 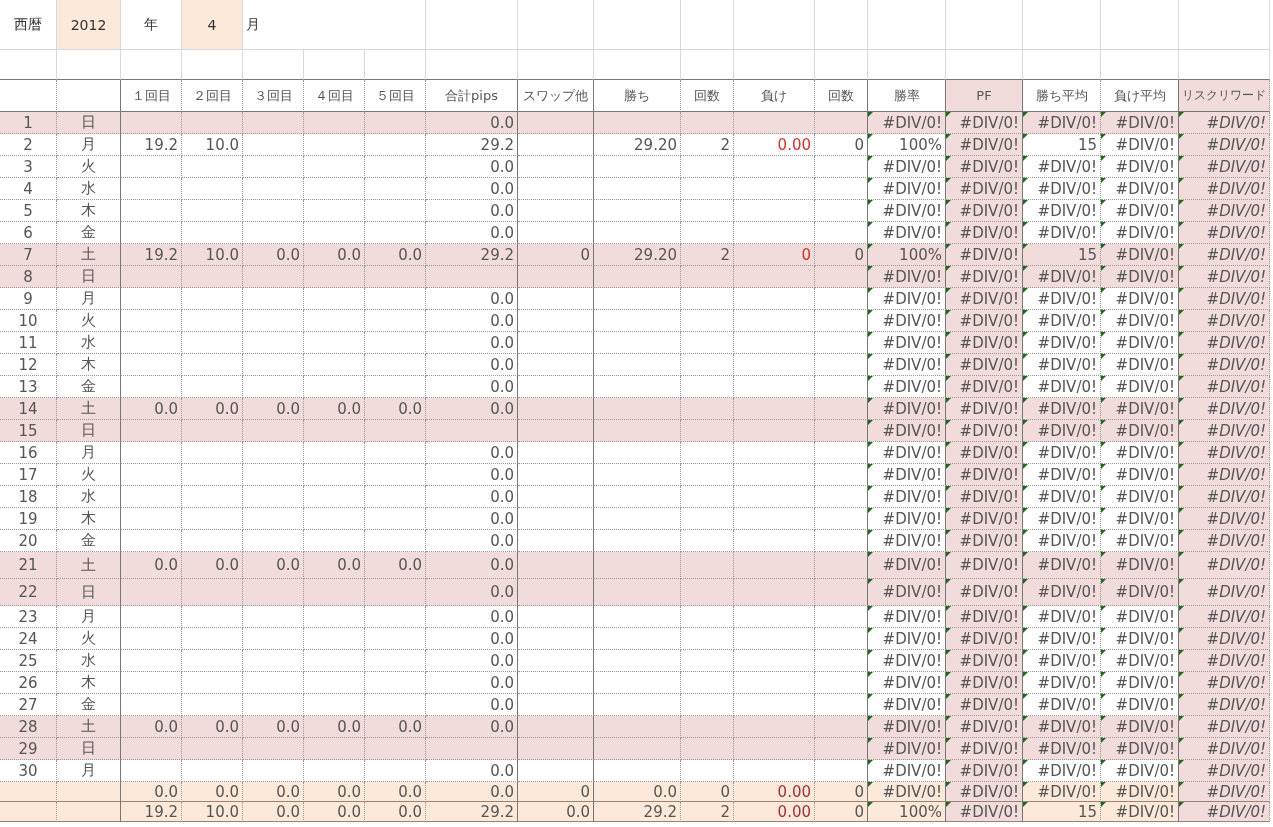 I want to click on total-cell: 0.00, so click(x=774, y=792).